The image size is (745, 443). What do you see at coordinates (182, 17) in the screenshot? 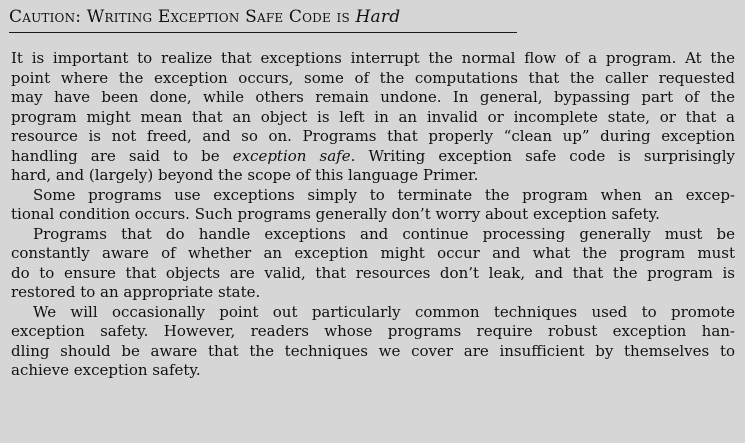
I see `heading-prefix: Caution: Writing Exception Safe Code is` at bounding box center [182, 17].